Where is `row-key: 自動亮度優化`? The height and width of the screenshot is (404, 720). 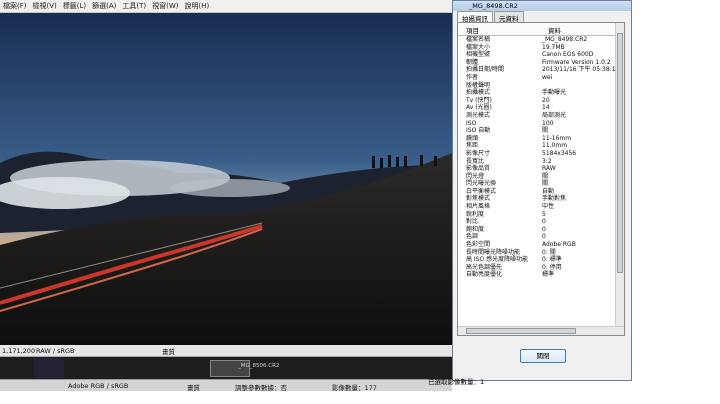 row-key: 自動亮度優化 is located at coordinates (484, 275).